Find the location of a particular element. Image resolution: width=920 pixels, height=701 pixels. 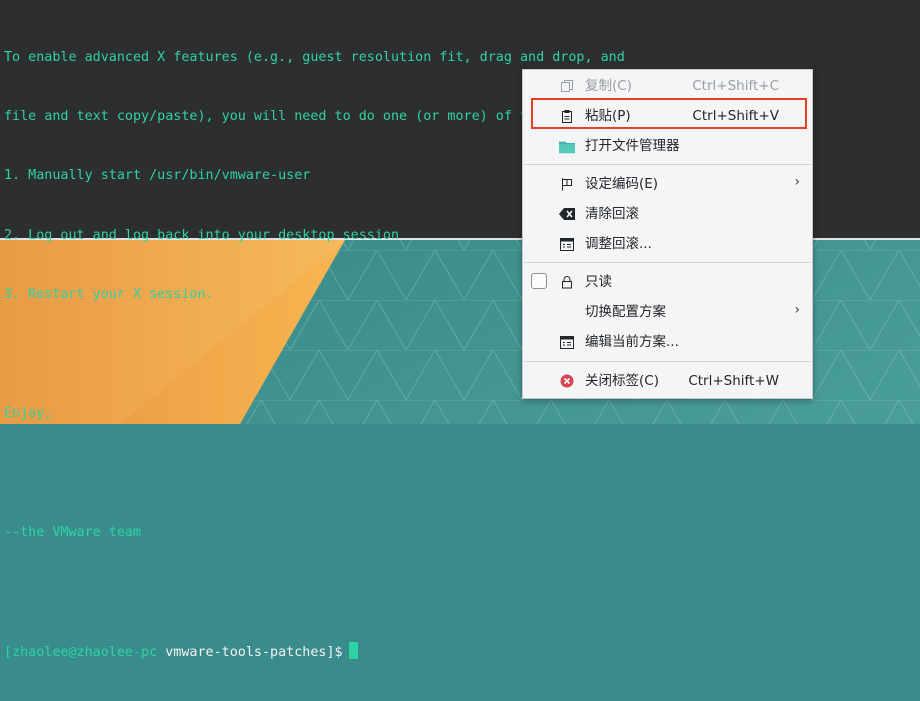

menu-item-readonly: 只读 is located at coordinates (667, 282).